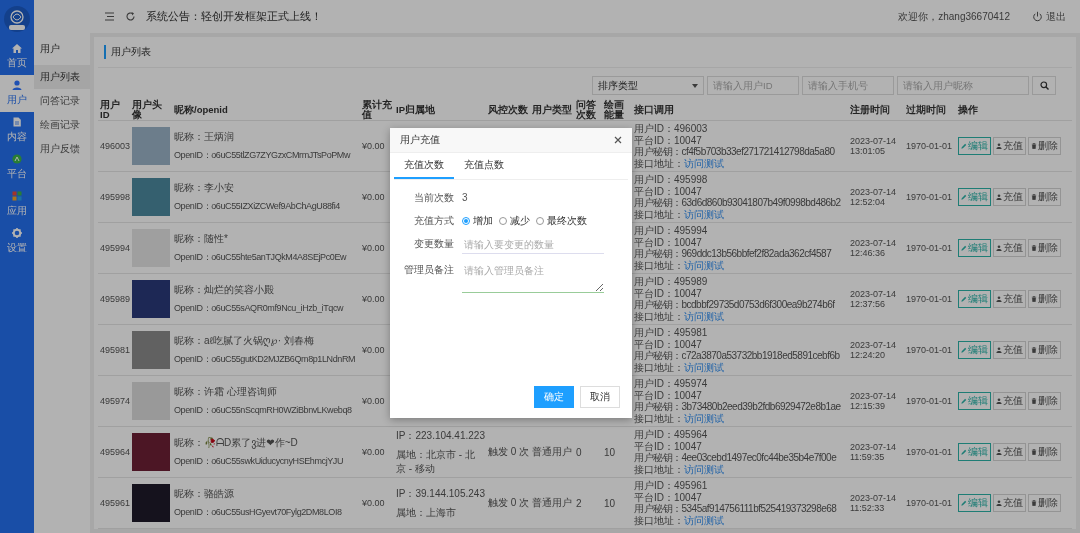  I want to click on sidebar-item: 用户, so click(17, 93).